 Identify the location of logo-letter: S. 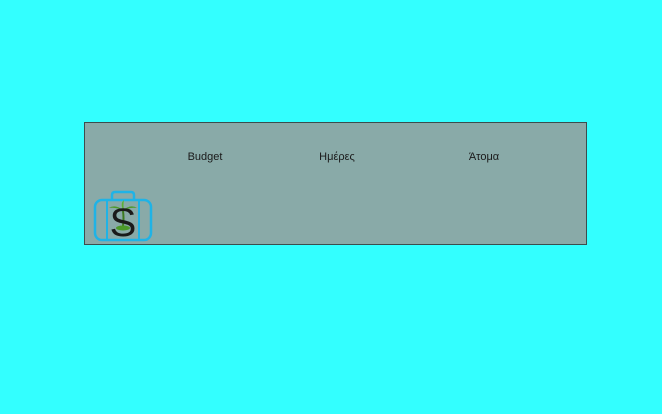
(123, 221).